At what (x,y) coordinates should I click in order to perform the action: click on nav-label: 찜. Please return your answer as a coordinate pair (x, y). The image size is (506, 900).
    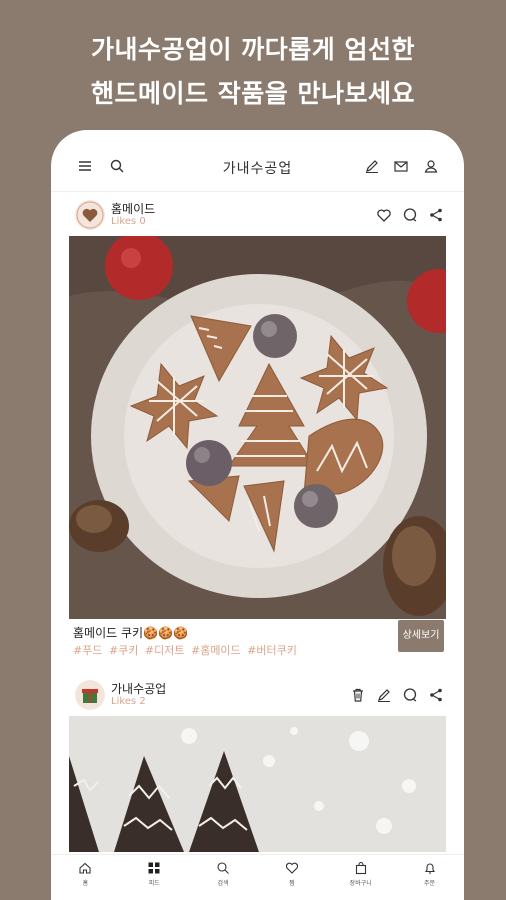
    Looking at the image, I should click on (292, 883).